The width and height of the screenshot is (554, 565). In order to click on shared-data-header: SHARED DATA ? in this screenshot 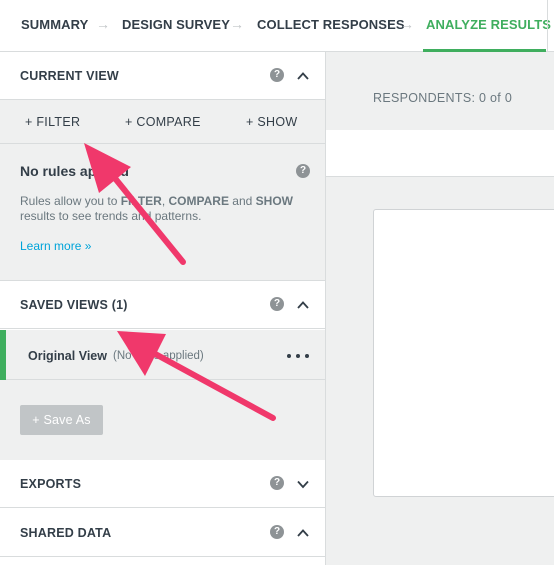, I will do `click(162, 533)`.